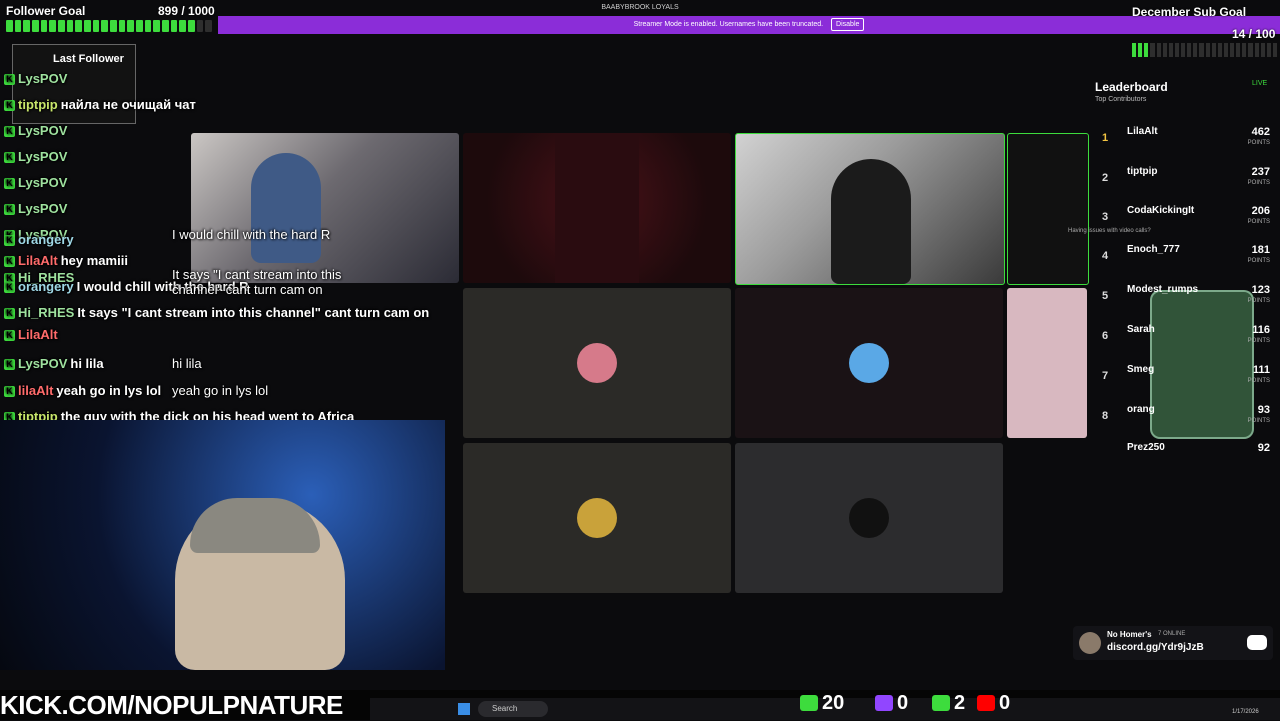  Describe the element at coordinates (1155, 647) in the screenshot. I see `discord-invite: discord.gg/Ydr9jJzB` at that location.